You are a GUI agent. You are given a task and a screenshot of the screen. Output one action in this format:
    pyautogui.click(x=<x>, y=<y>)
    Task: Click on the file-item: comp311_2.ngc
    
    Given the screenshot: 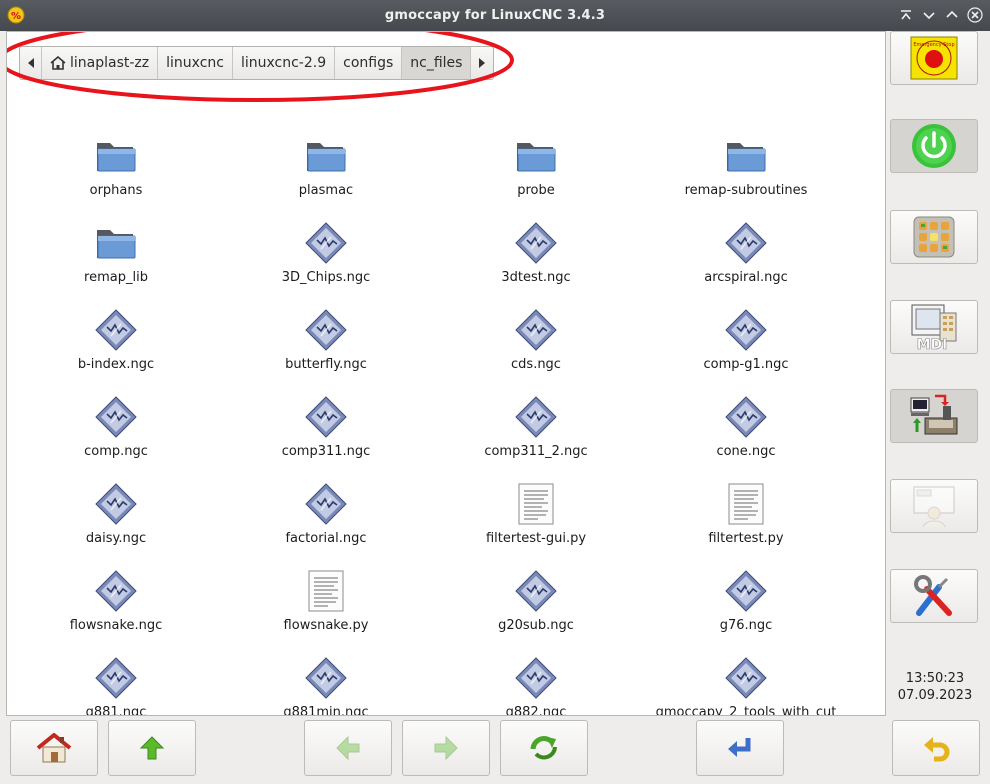 What is the action you would take?
    pyautogui.click(x=536, y=427)
    